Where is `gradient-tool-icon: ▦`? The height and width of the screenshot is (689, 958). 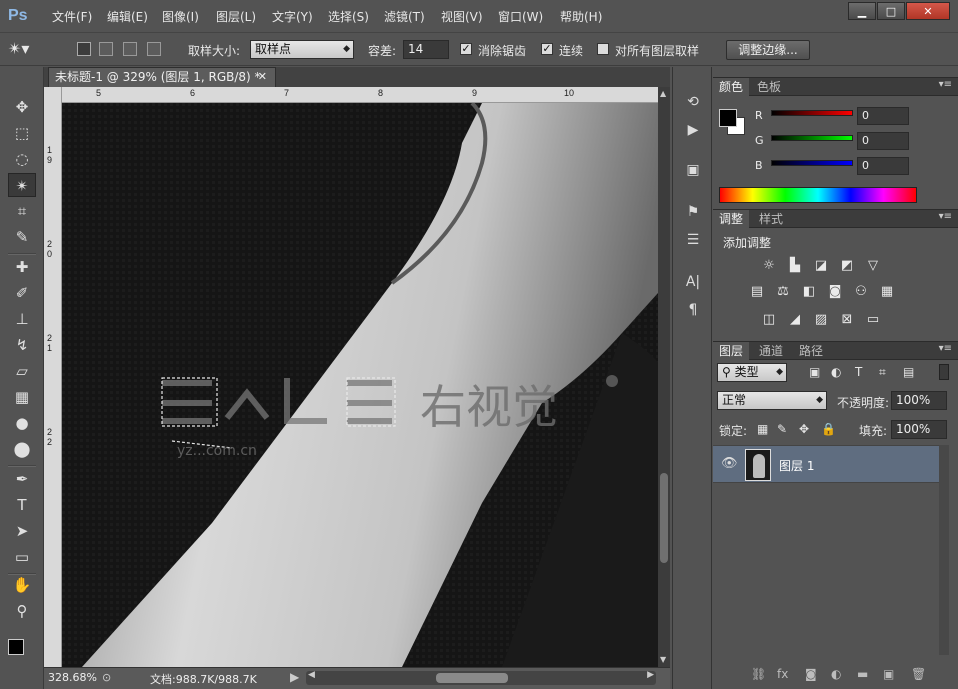 gradient-tool-icon: ▦ is located at coordinates (22, 397).